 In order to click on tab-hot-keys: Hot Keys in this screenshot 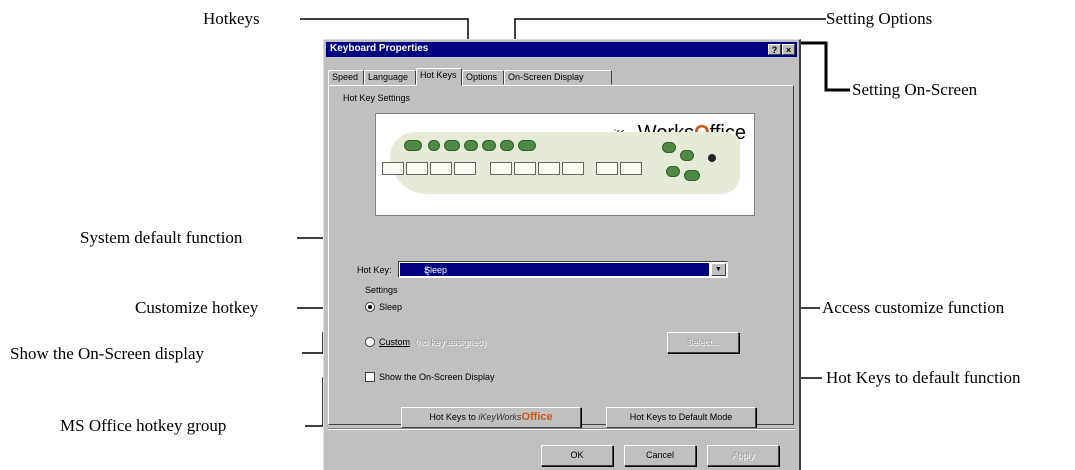, I will do `click(439, 77)`.